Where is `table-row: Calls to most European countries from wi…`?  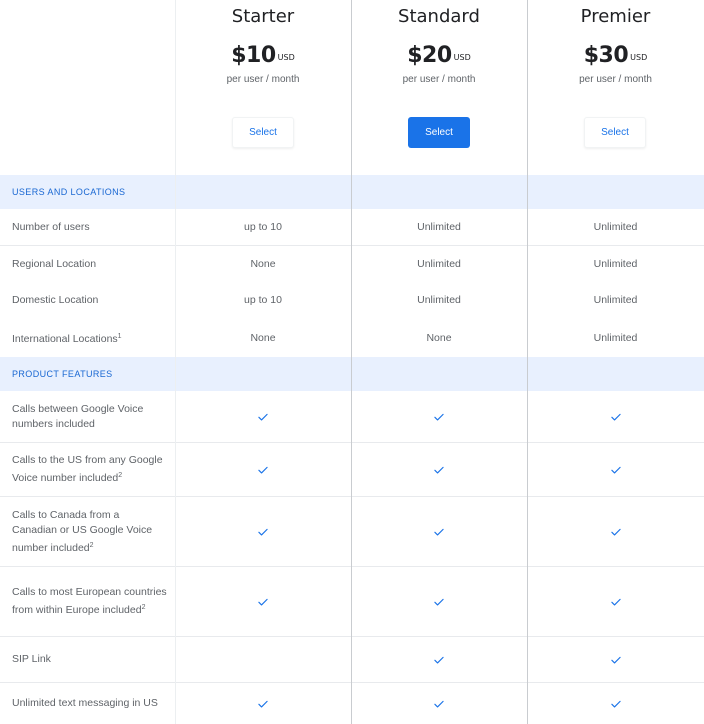 table-row: Calls to most European countries from wi… is located at coordinates (352, 601).